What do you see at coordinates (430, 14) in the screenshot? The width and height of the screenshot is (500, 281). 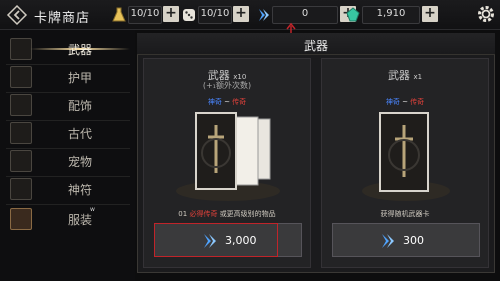 I see `add-green-gem-button: +` at bounding box center [430, 14].